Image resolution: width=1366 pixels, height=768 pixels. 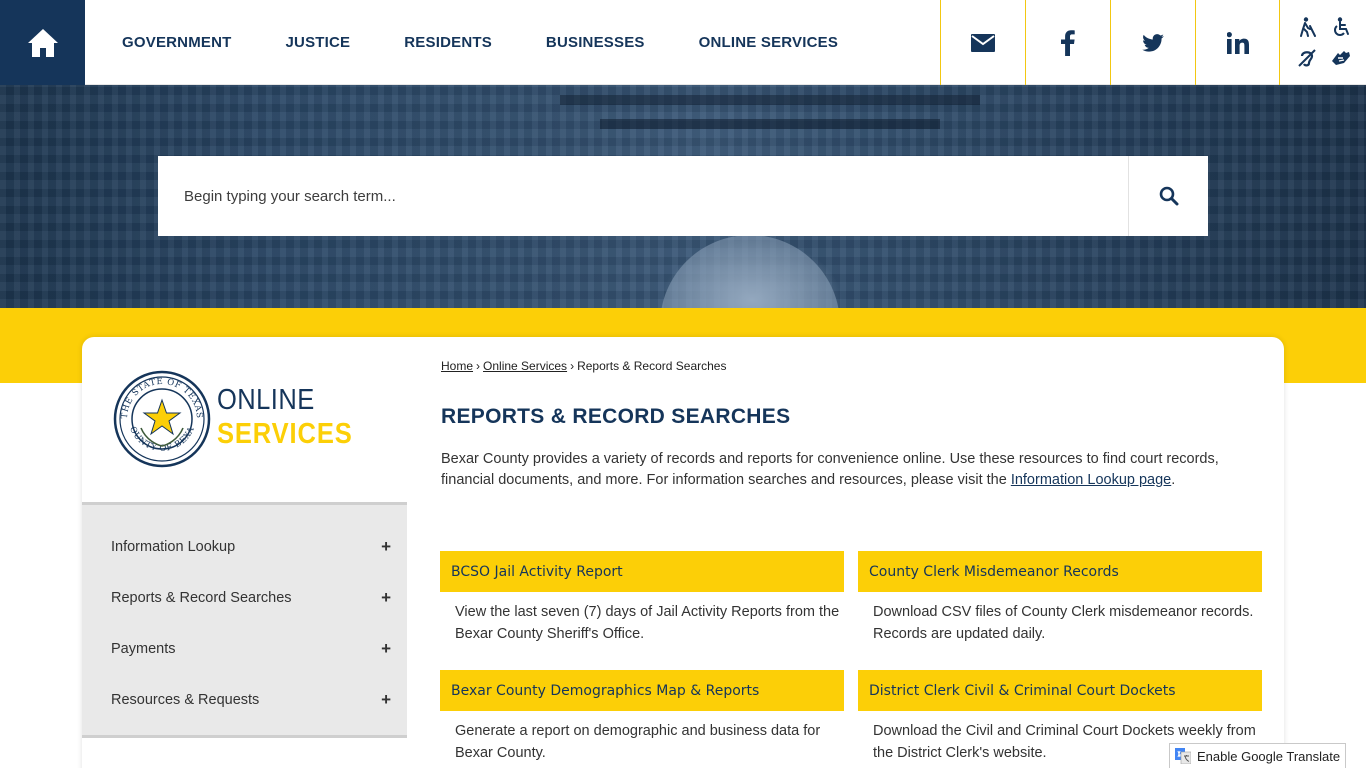 What do you see at coordinates (1341, 27) in the screenshot?
I see `wheelchair-icon` at bounding box center [1341, 27].